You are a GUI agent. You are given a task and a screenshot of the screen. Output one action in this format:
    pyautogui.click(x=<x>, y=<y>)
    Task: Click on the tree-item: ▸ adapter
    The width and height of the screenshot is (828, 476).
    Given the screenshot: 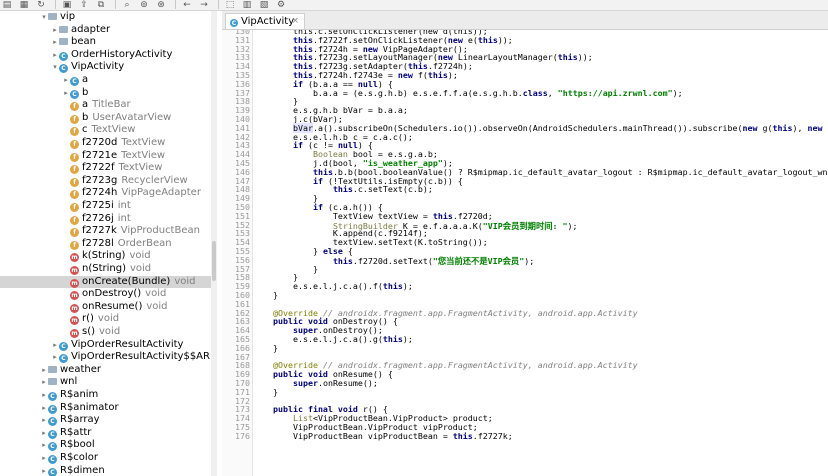 What is the action you would take?
    pyautogui.click(x=105, y=30)
    